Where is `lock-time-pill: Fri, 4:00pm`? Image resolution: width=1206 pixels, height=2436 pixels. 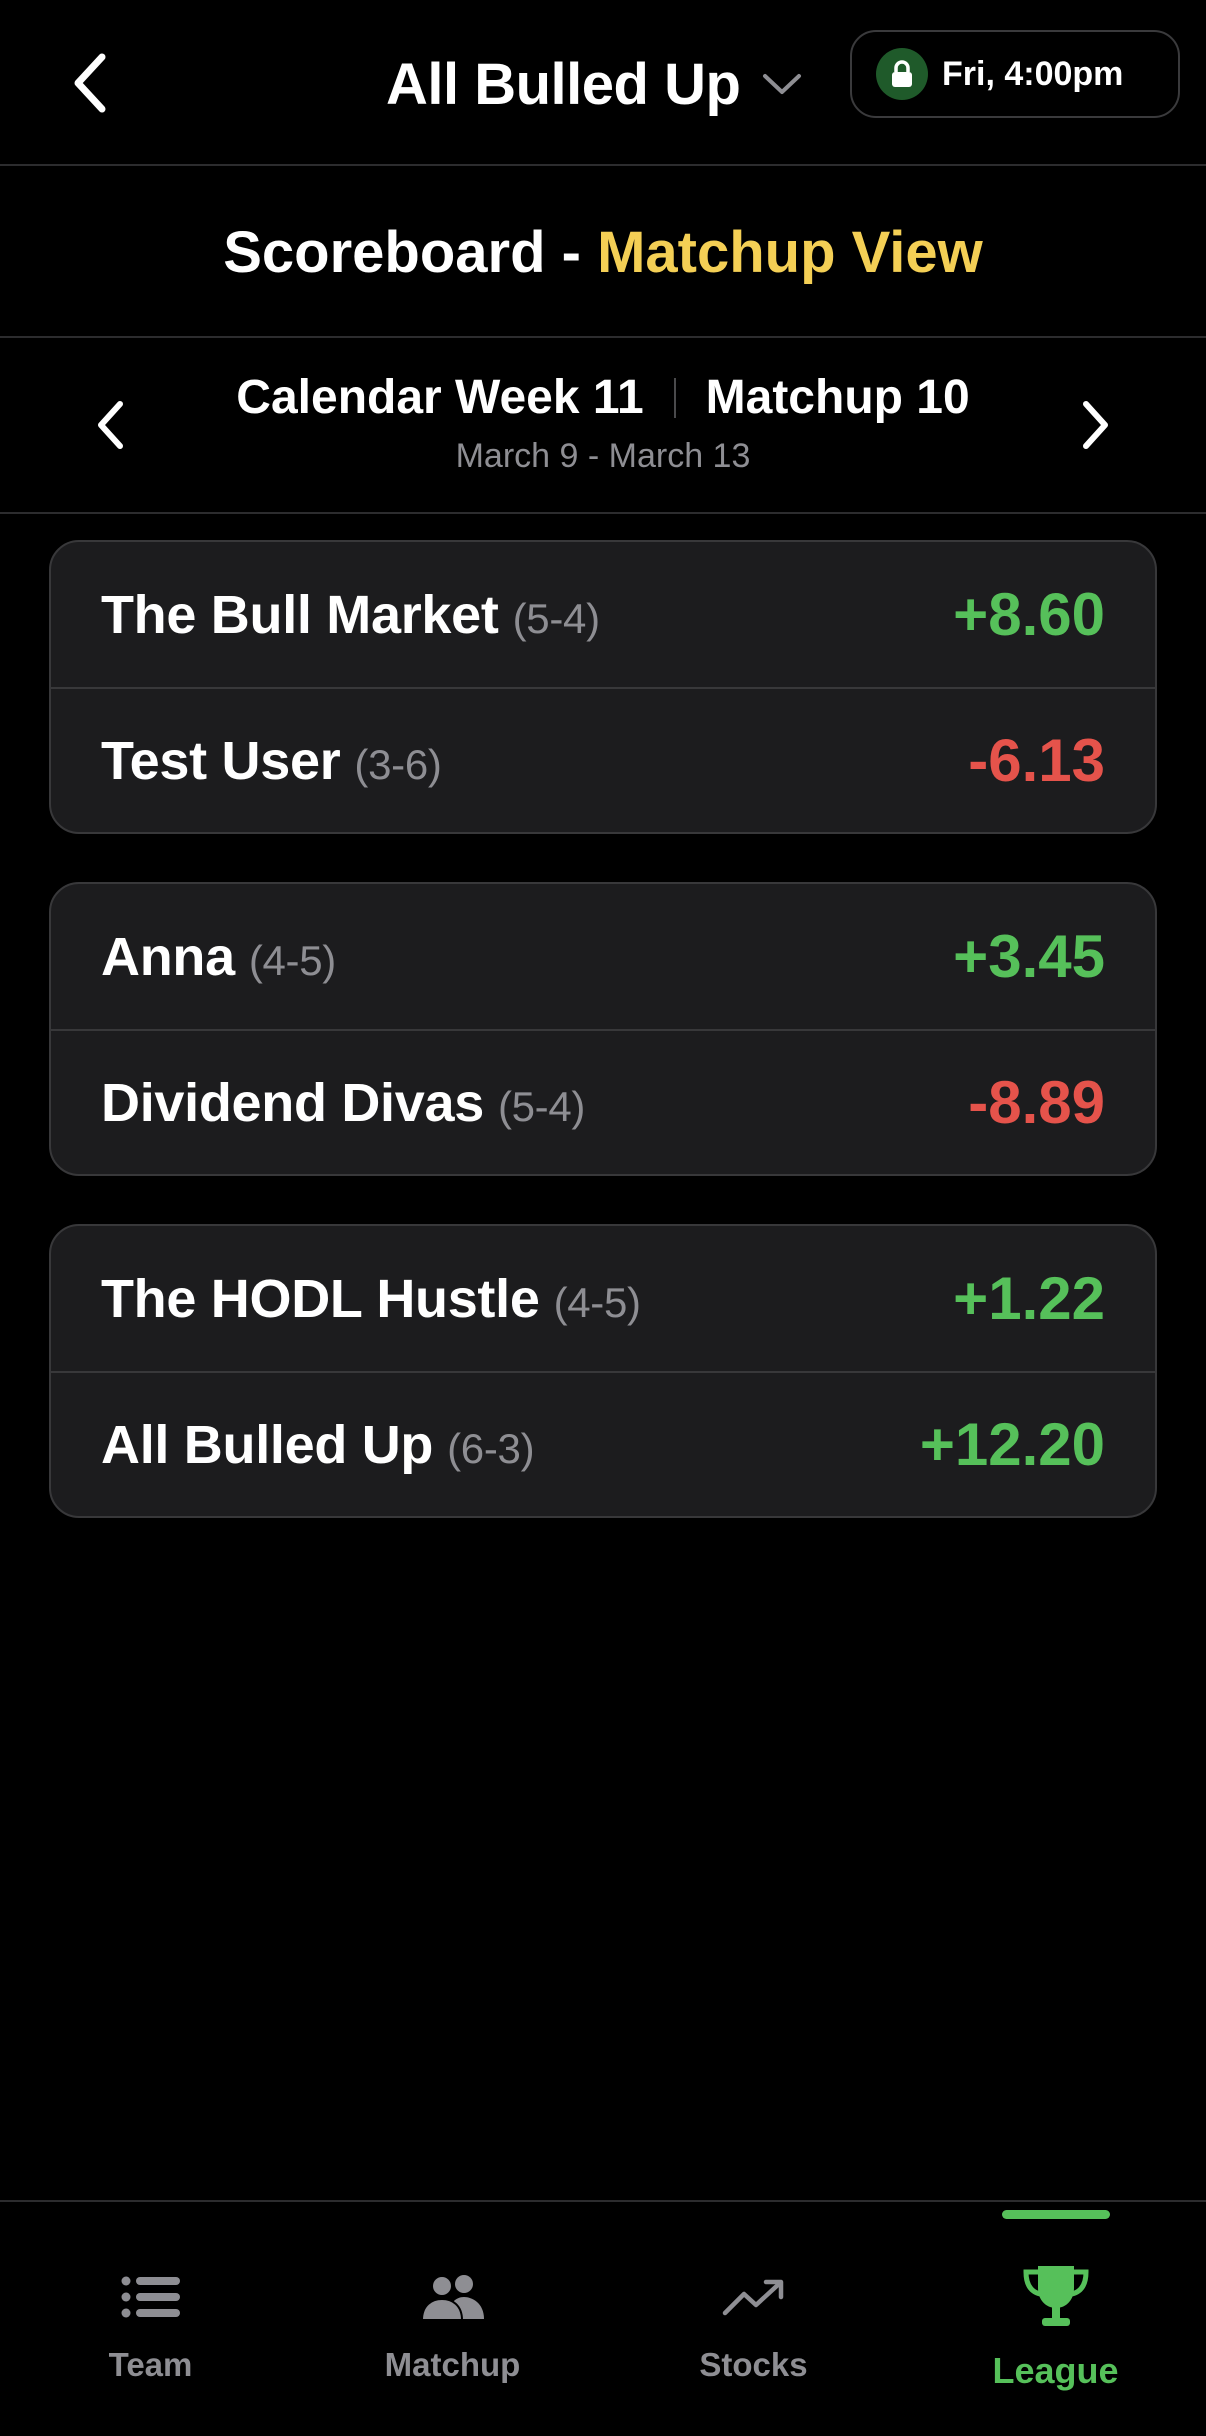
lock-time-pill: Fri, 4:00pm is located at coordinates (1015, 74).